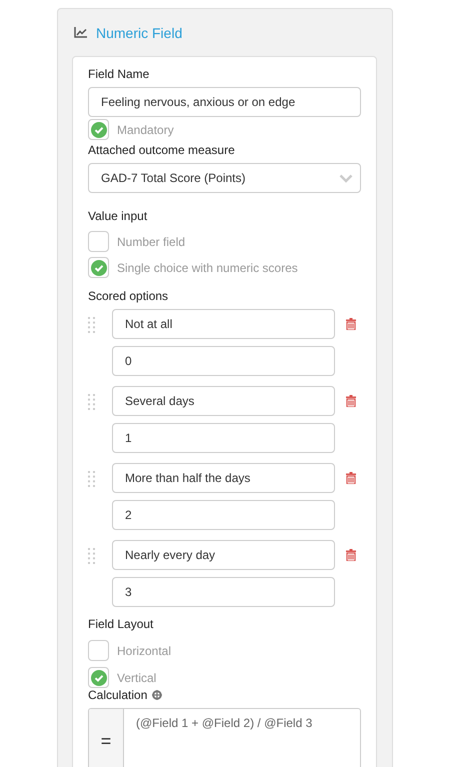 Image resolution: width=453 pixels, height=767 pixels. Describe the element at coordinates (207, 267) in the screenshot. I see `checkbox-label: Single choice with numeric scores` at that location.